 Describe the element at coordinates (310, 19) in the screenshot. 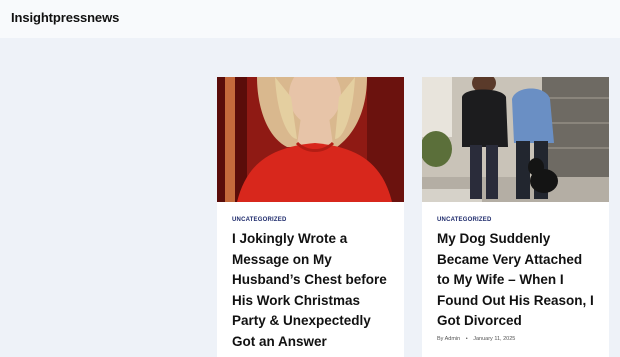

I see `site-header: Insightpressnews` at that location.